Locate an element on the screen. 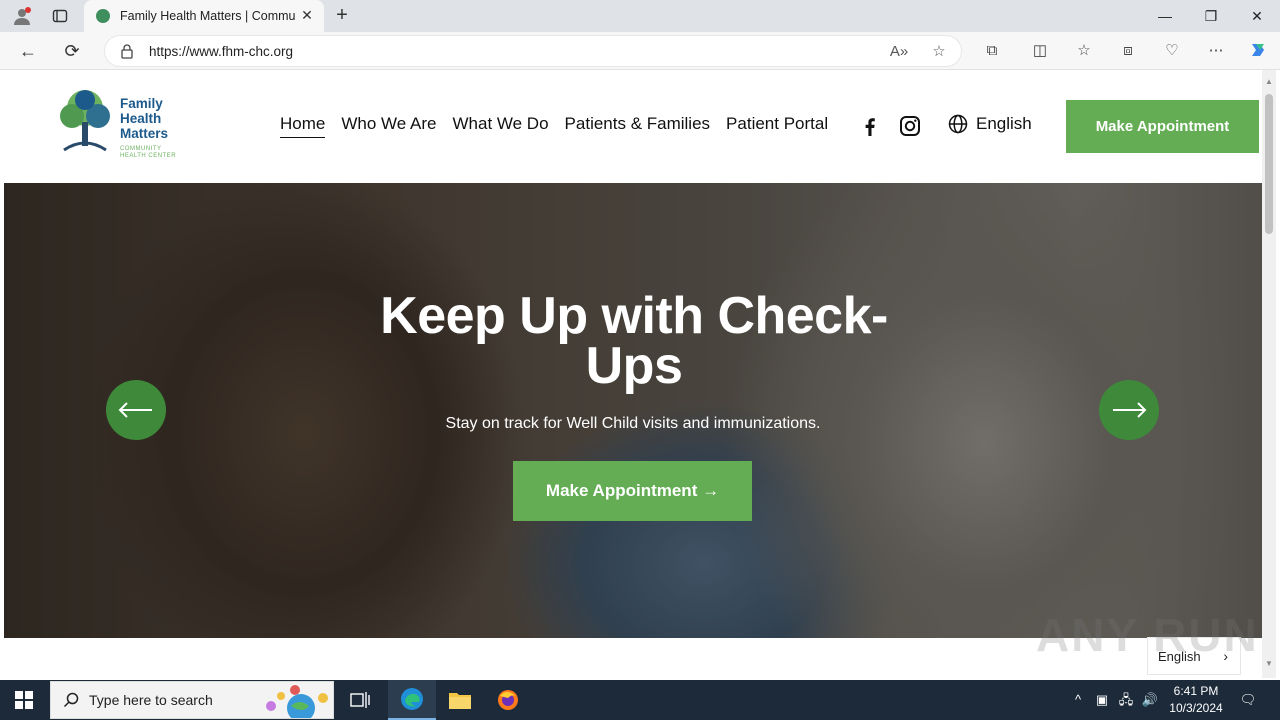 The width and height of the screenshot is (1280, 720). nav-patients-families: Patients & Families is located at coordinates (638, 126).